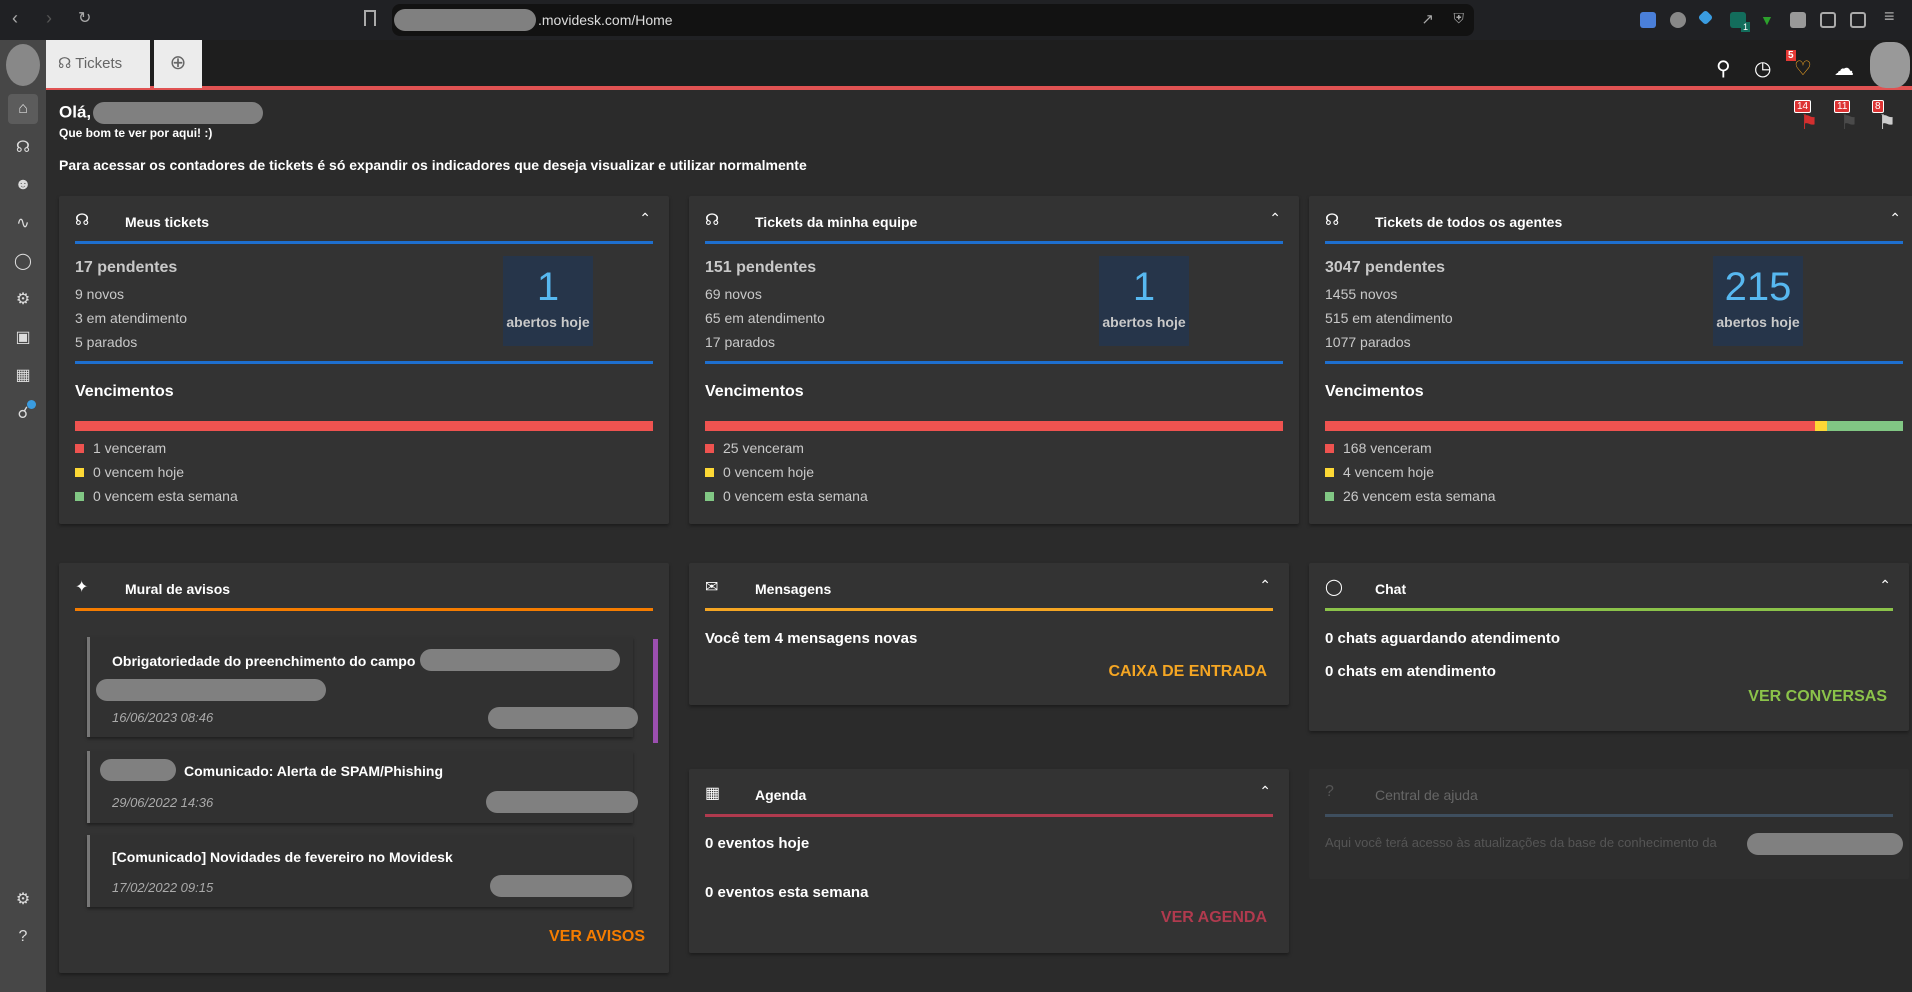  What do you see at coordinates (765, 268) in the screenshot?
I see `pending-count: 151 pendentes` at bounding box center [765, 268].